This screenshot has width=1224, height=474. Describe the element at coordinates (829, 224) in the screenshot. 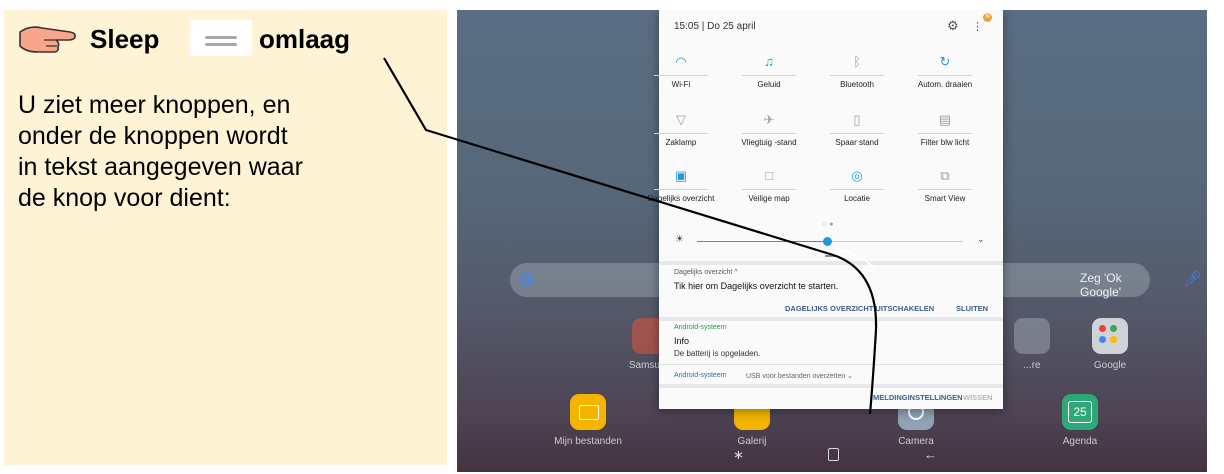

I see `page-indicator-dots: ○●` at that location.